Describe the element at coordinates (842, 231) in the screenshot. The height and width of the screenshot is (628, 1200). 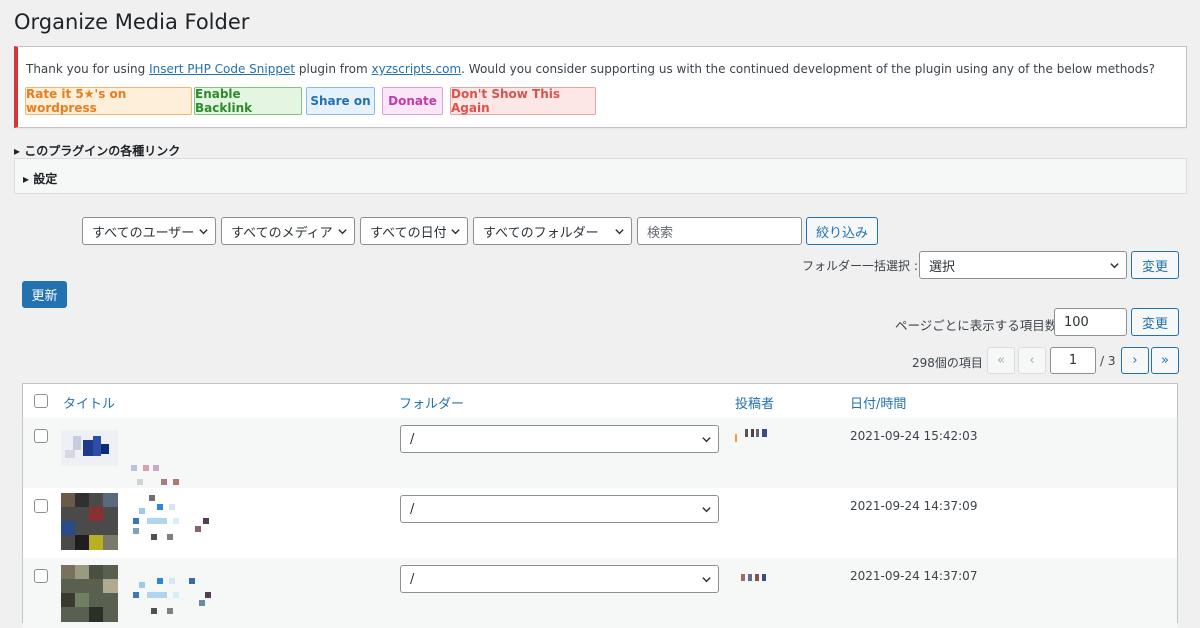
I see `filter-button: 絞り込み` at that location.